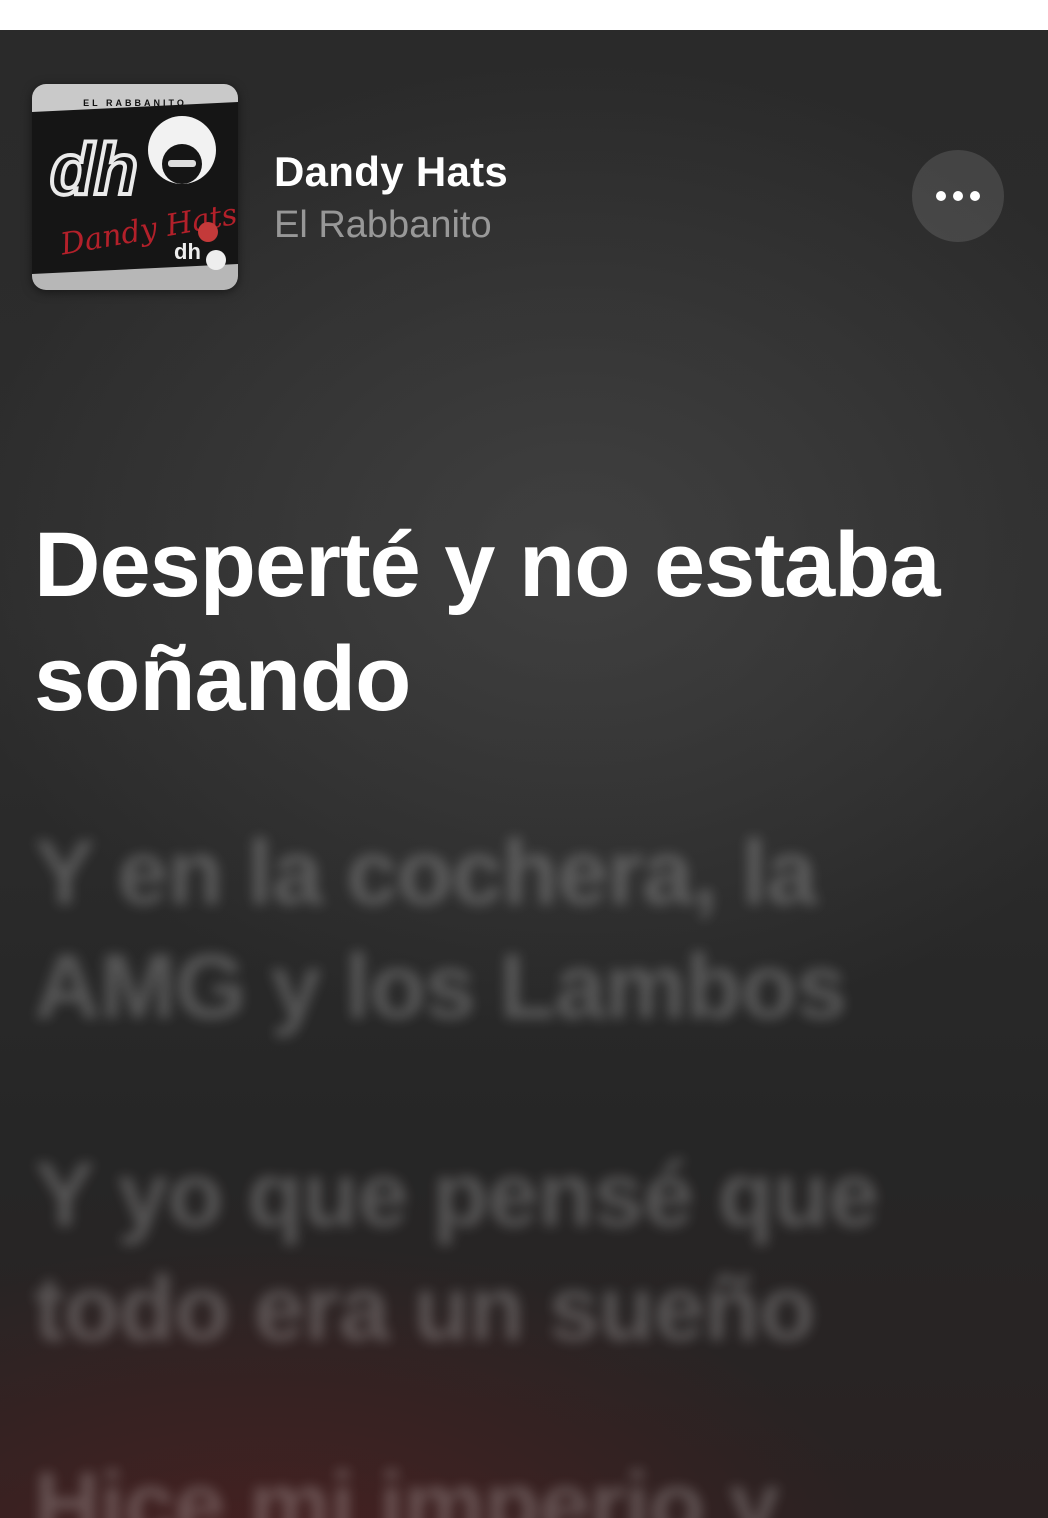 The height and width of the screenshot is (1518, 1048). Describe the element at coordinates (524, 930) in the screenshot. I see `lyric-line: Y en la cochera, la AMG y los Lambos` at that location.